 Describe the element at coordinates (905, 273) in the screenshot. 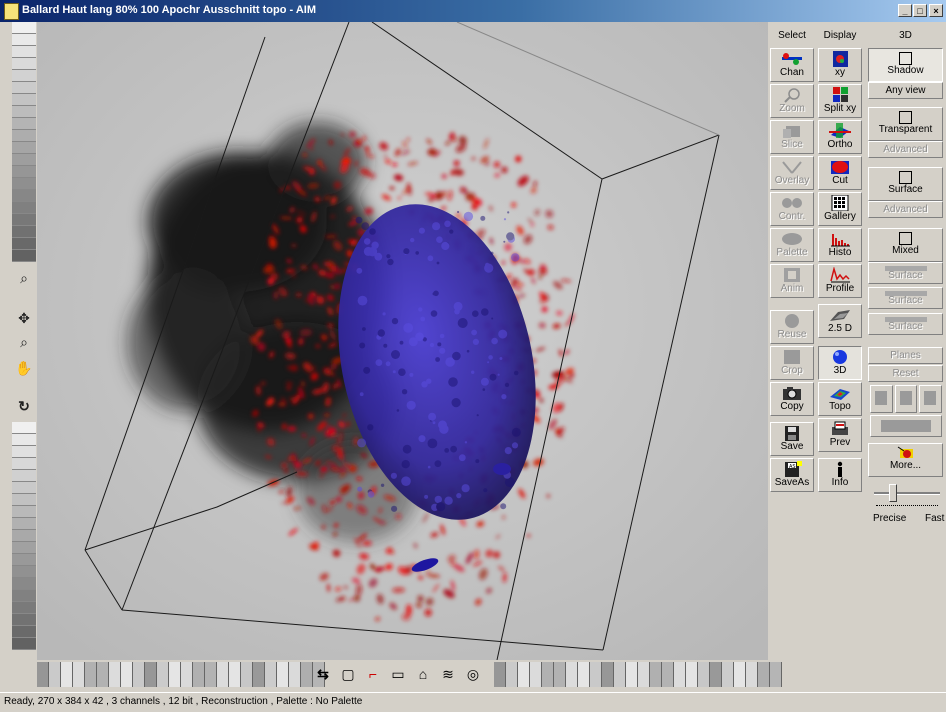

I see `mixed-surface-button-1: Surface` at that location.